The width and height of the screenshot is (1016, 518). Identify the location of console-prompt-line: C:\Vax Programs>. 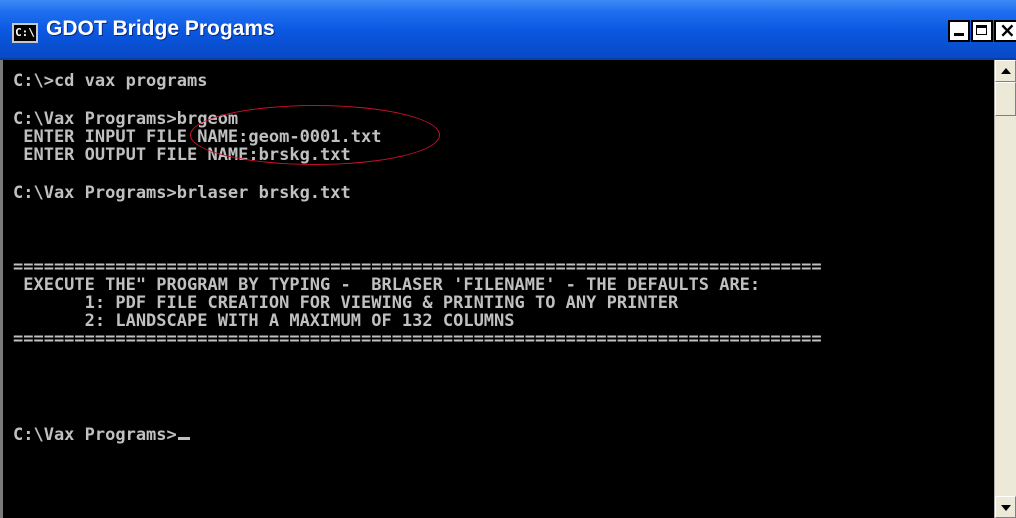
(101, 435).